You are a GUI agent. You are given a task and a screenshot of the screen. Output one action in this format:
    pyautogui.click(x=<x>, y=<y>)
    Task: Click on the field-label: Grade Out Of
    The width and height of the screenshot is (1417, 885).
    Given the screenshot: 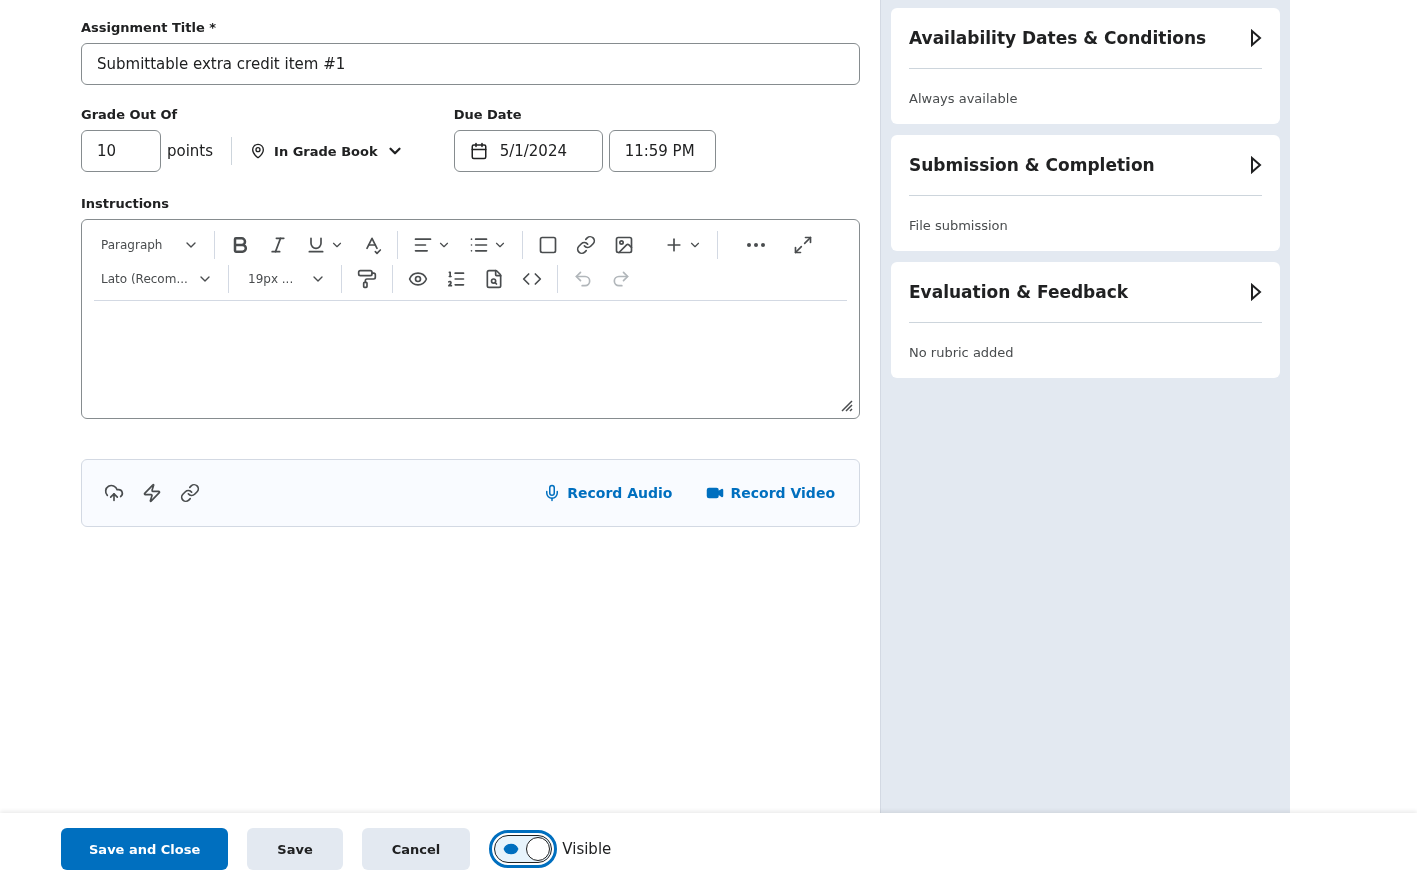 What is the action you would take?
    pyautogui.click(x=130, y=114)
    